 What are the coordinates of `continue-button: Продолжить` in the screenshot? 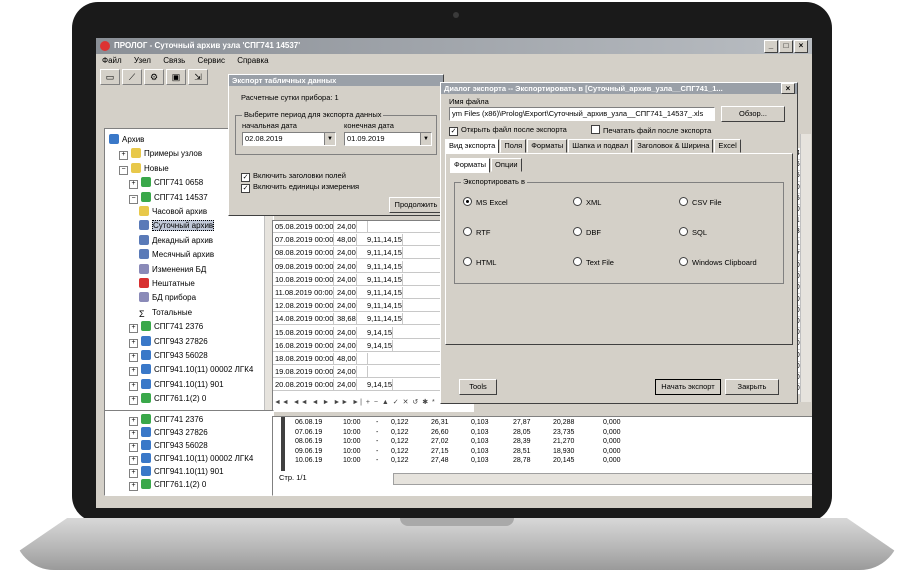 It's located at (416, 205).